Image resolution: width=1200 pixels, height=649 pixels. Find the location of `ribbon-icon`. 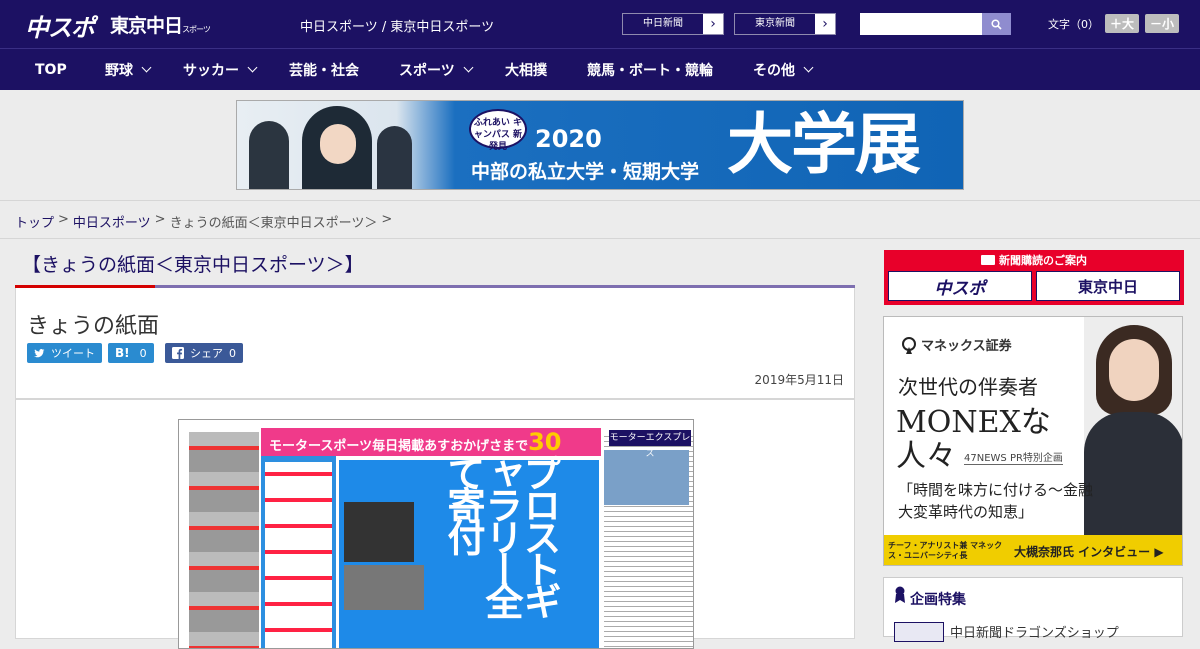

ribbon-icon is located at coordinates (900, 594).